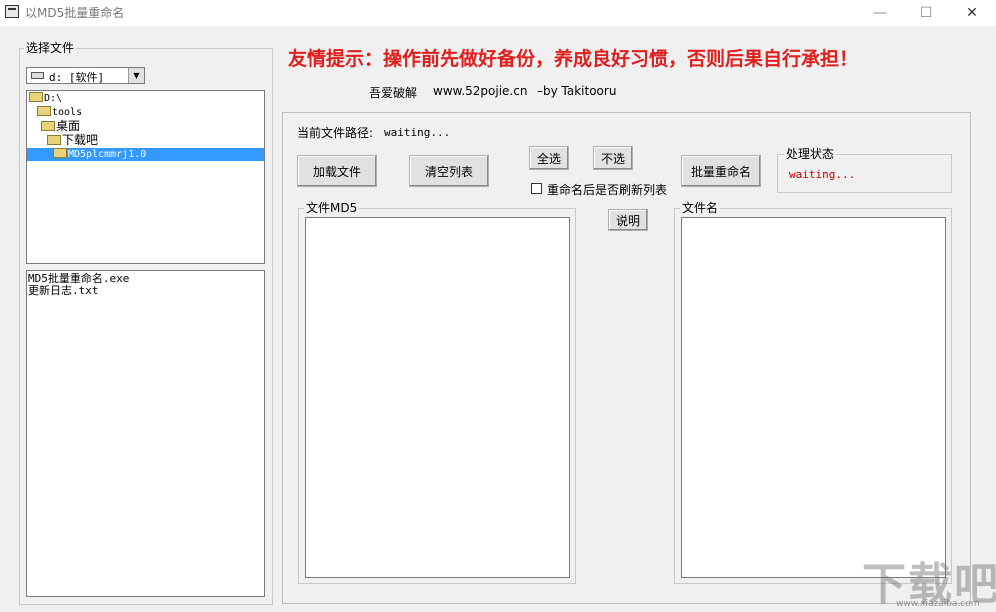 The width and height of the screenshot is (996, 612). Describe the element at coordinates (498, 13) in the screenshot. I see `title-bar: 以MD5批量重命名 — ☐ ✕` at that location.